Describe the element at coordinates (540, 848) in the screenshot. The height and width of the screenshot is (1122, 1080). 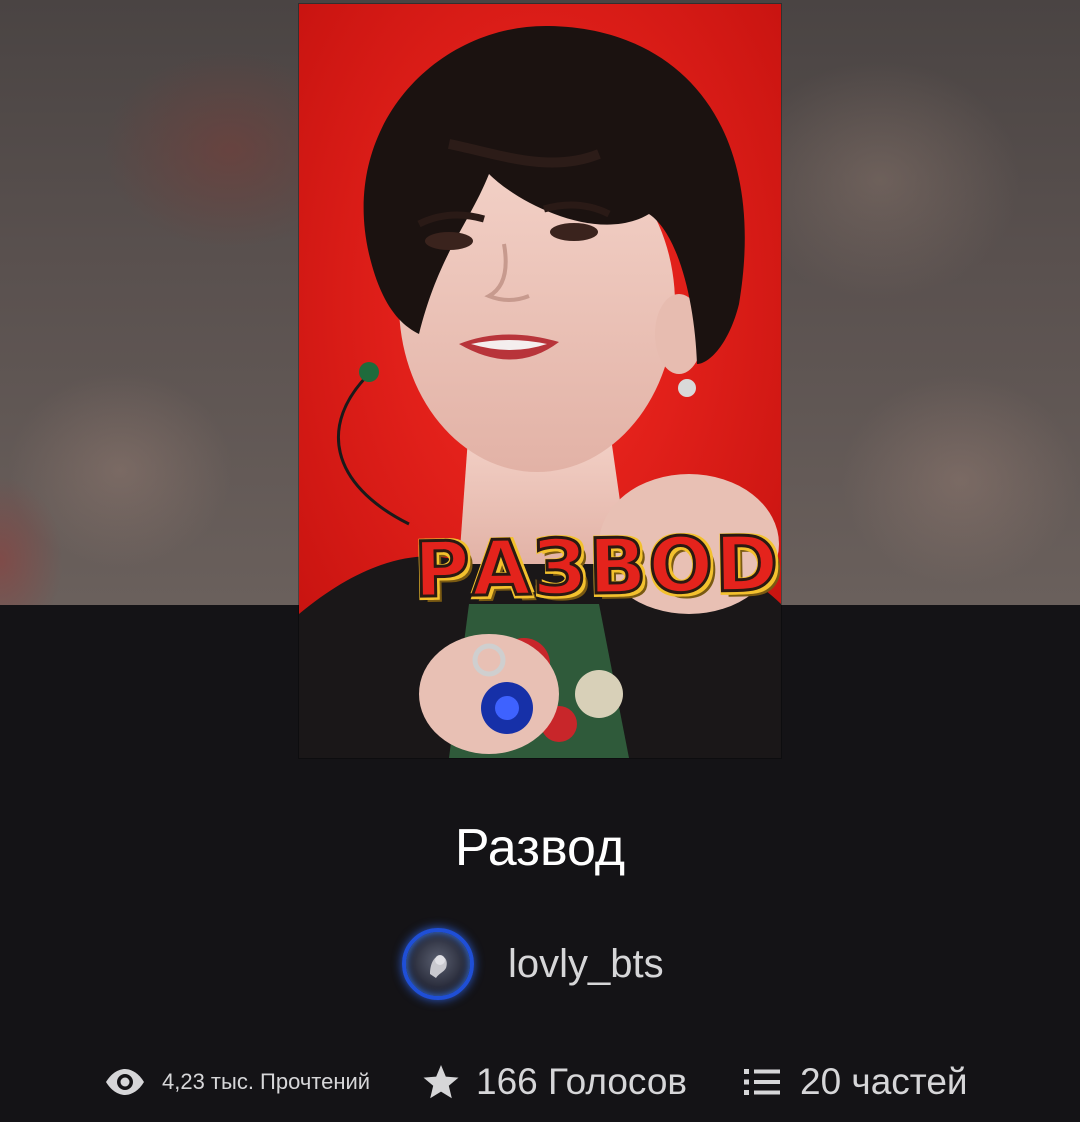
I see `story-title: Развод` at that location.